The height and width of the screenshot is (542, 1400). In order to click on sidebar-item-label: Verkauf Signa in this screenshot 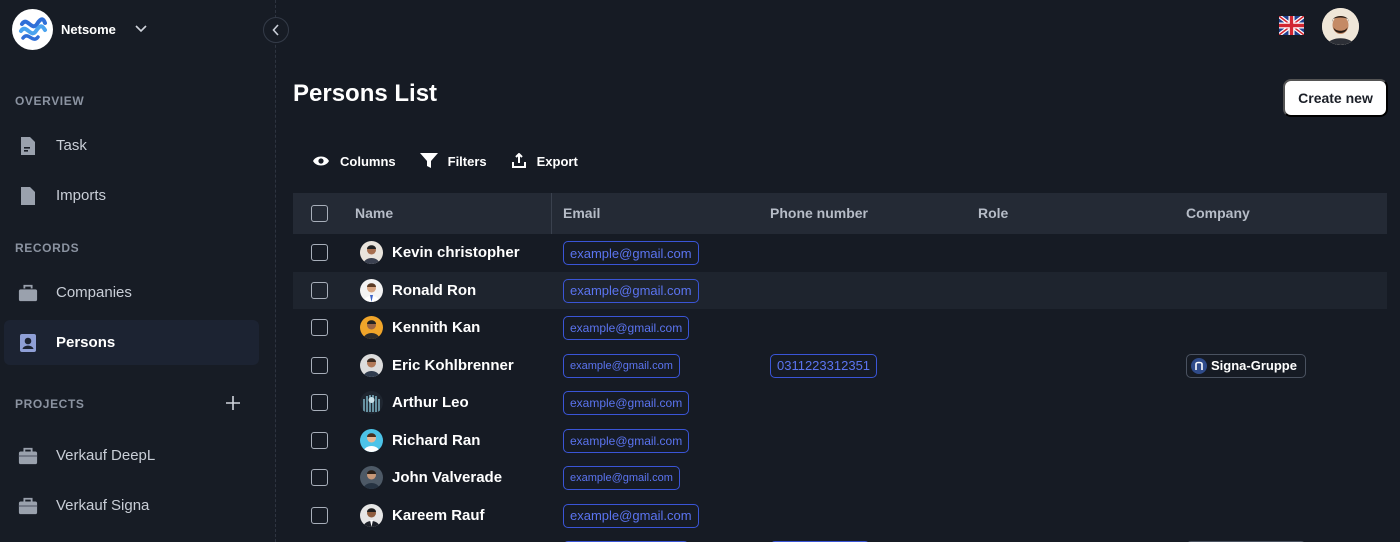, I will do `click(103, 505)`.